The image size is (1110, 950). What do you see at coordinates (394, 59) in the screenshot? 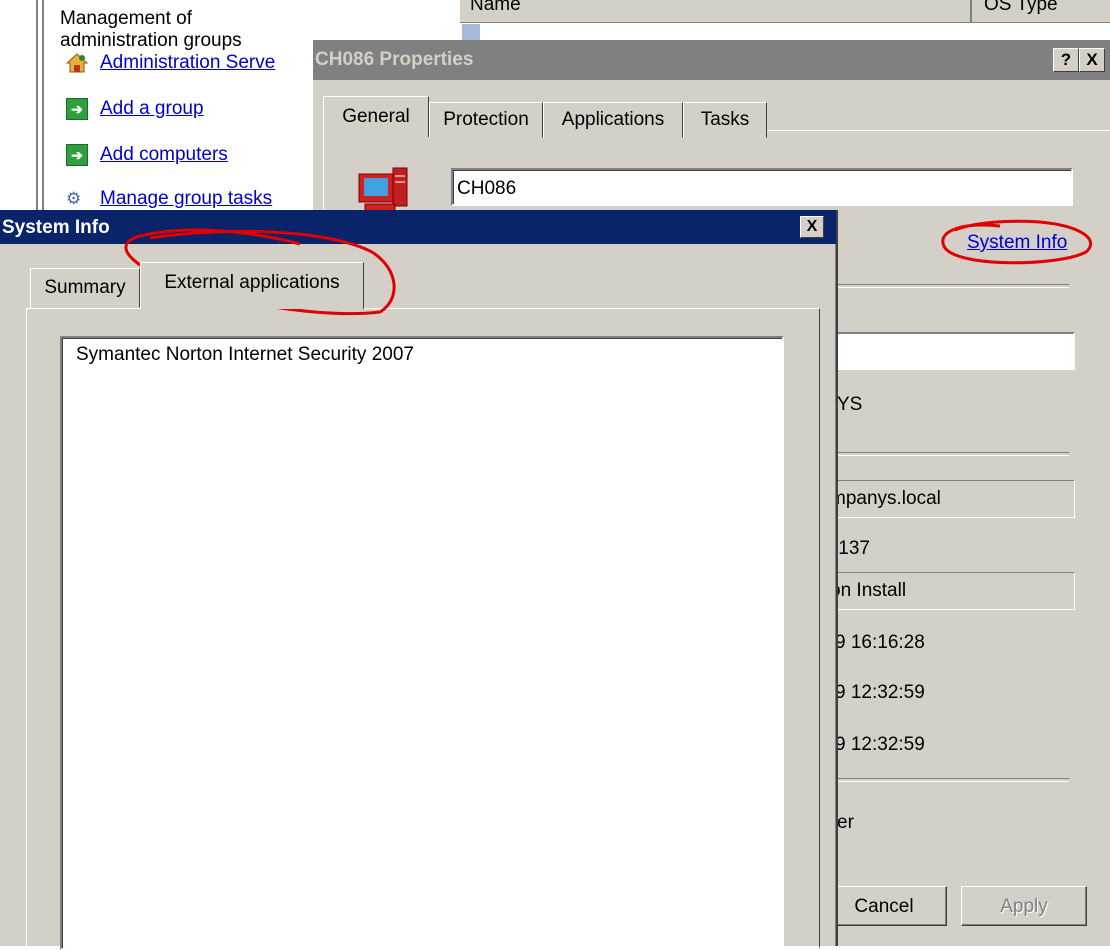
I see `properties-title: CH086 Properties` at bounding box center [394, 59].